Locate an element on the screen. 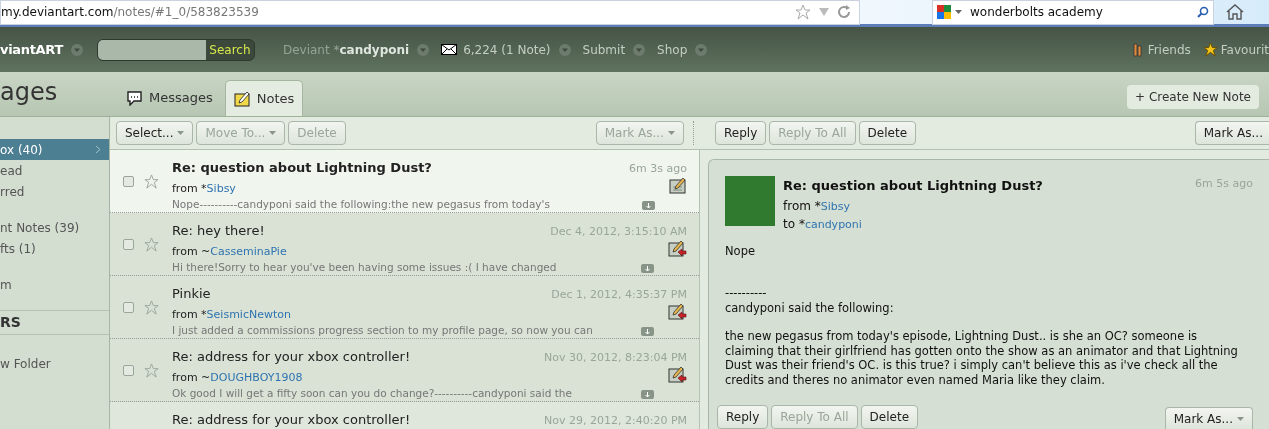 This screenshot has width=1269, height=429. note-date: 6m 3s ago is located at coordinates (658, 169).